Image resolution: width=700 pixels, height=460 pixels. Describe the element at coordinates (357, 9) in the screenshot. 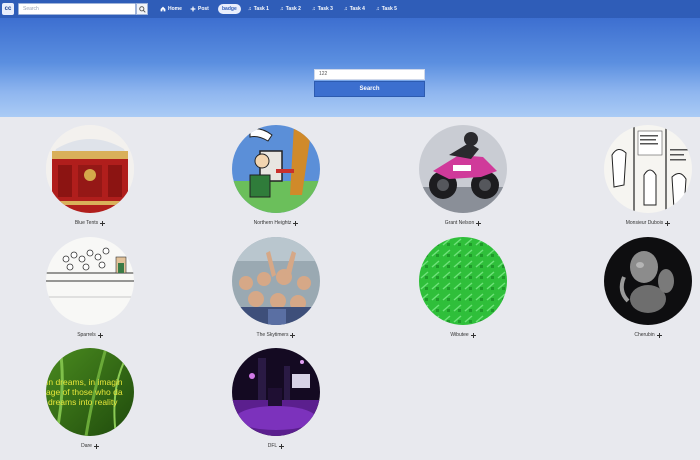

I see `nav-task-4-label: Task 4` at that location.